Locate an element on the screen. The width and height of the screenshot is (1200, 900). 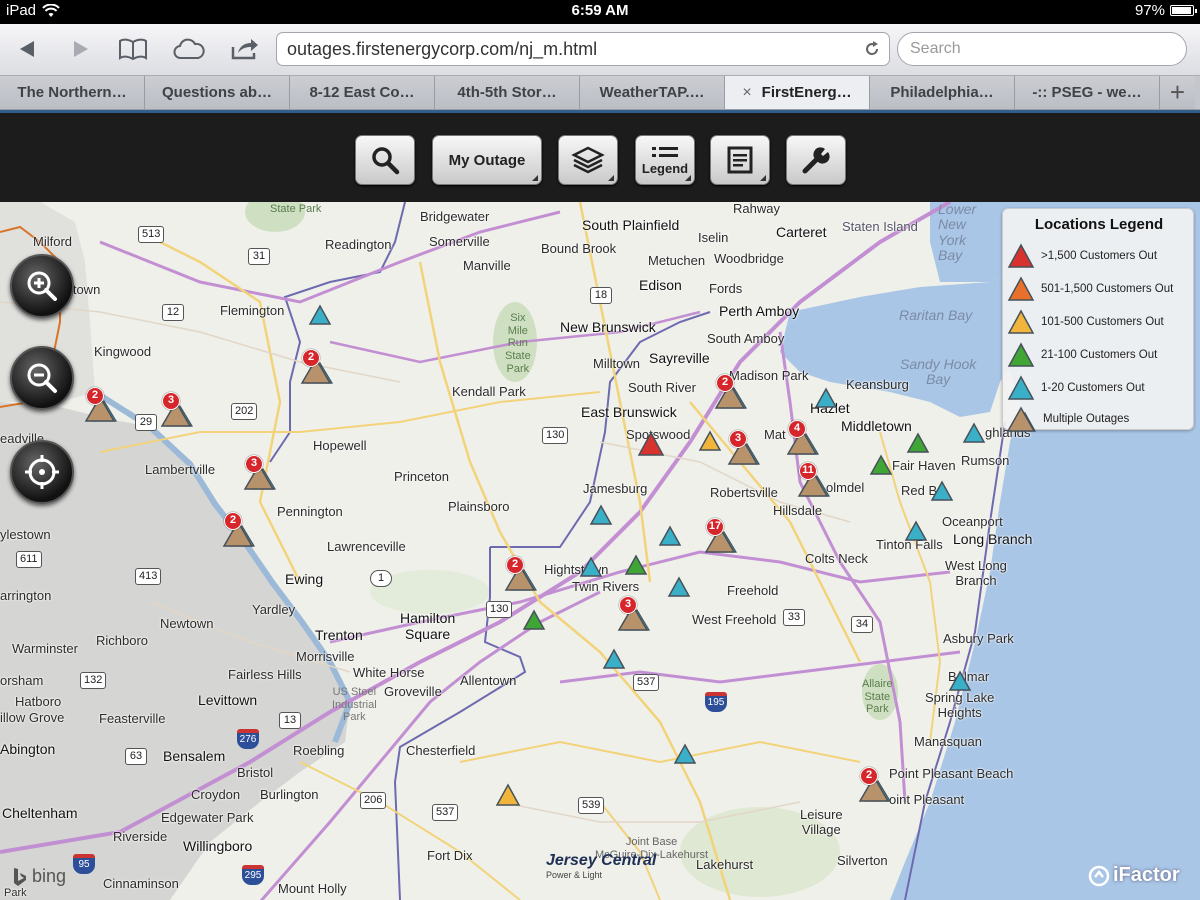
place-label: Asbury Park is located at coordinates (978, 638).